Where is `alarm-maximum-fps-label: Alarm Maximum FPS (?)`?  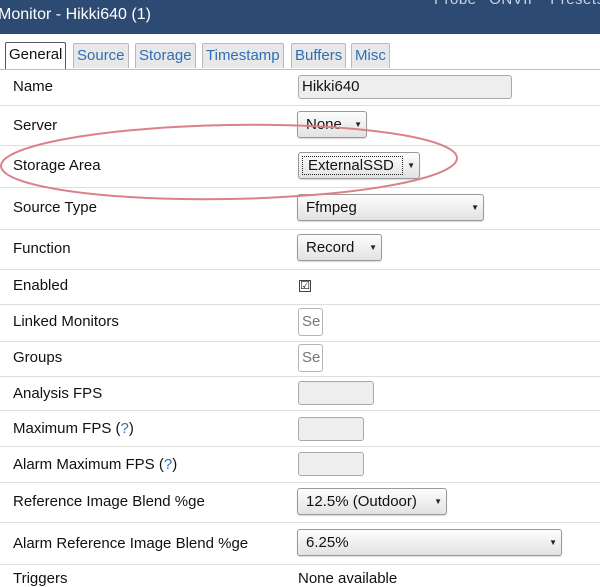
alarm-maximum-fps-label: Alarm Maximum FPS (?) is located at coordinates (95, 464).